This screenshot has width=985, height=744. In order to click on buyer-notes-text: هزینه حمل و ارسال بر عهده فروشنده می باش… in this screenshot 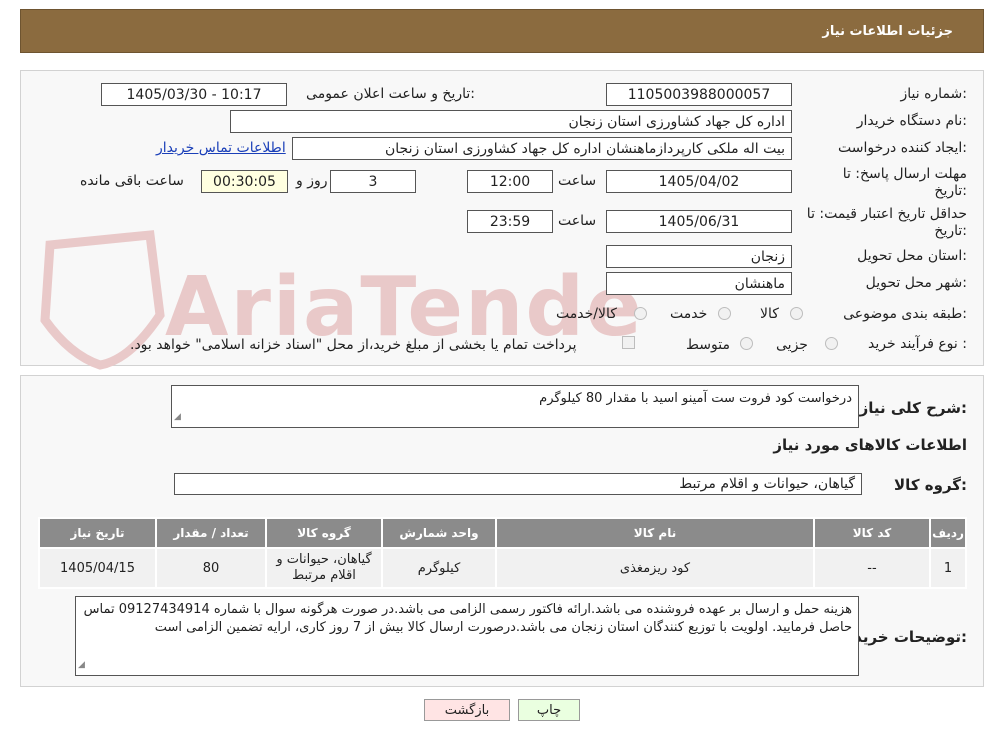, I will do `click(467, 618)`.